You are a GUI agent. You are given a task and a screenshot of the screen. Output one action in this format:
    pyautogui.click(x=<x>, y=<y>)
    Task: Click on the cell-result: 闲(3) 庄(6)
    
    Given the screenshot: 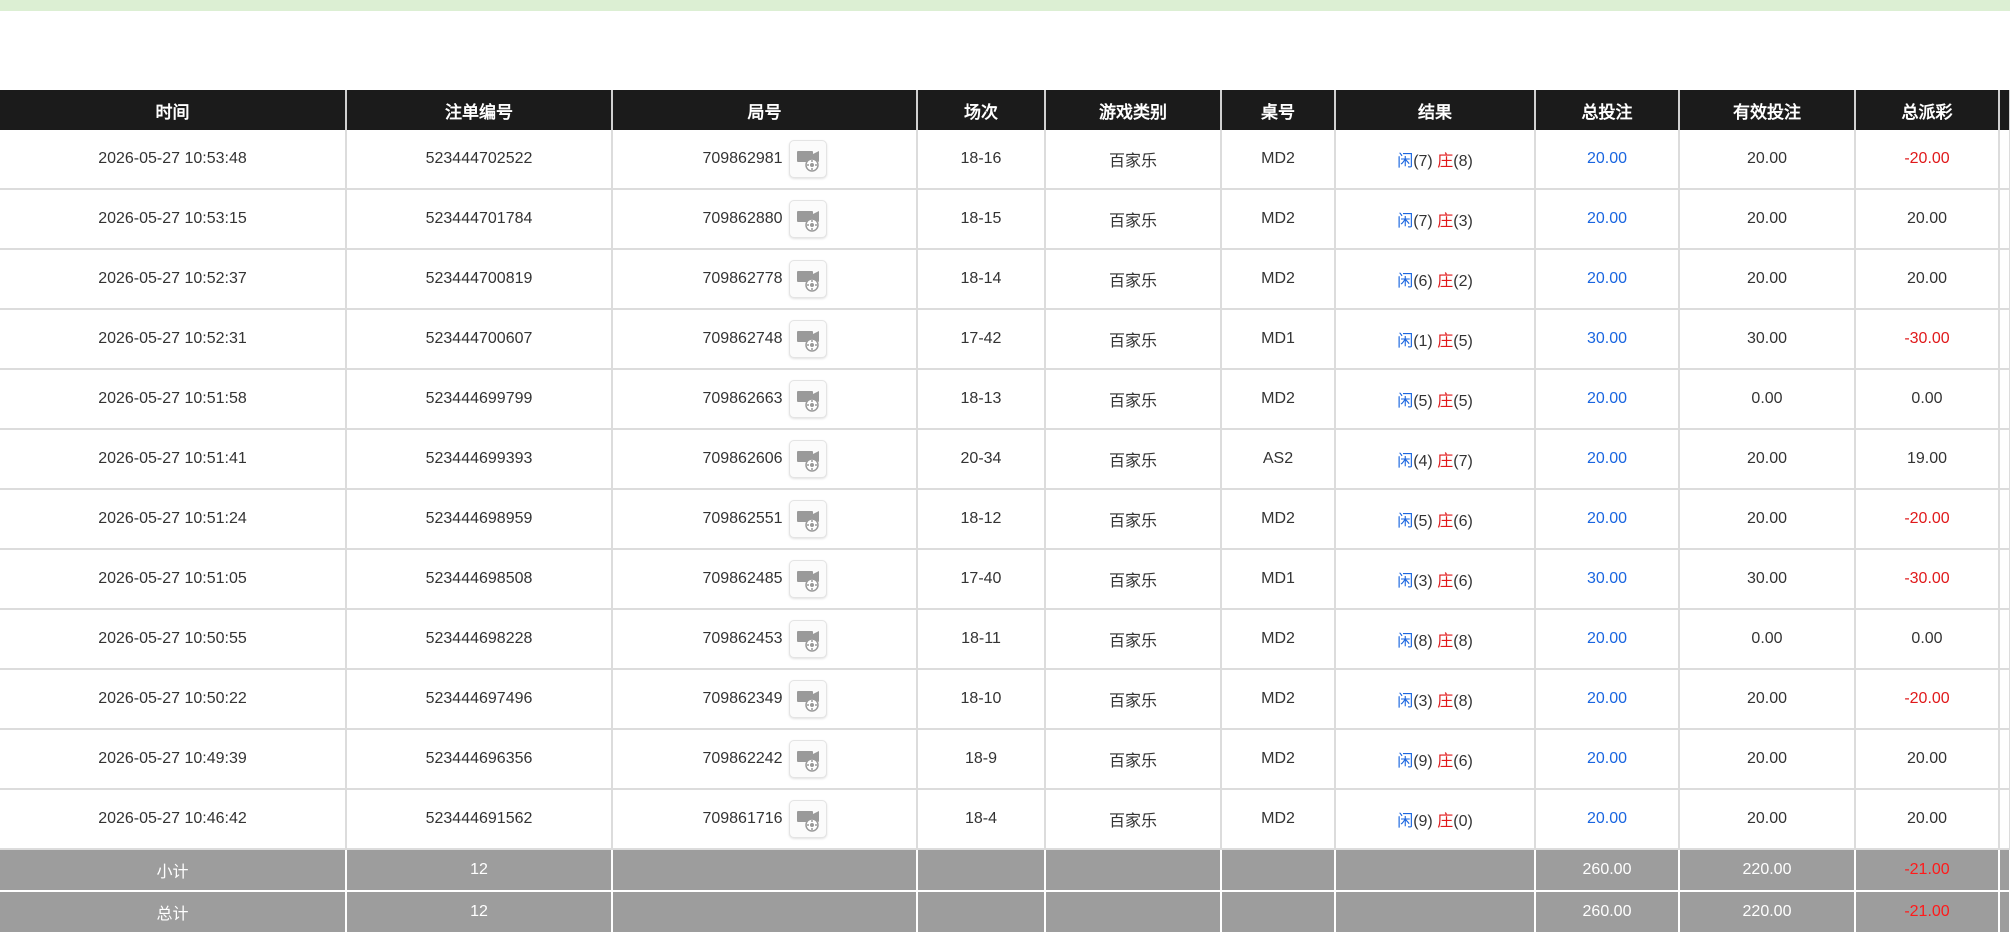 What is the action you would take?
    pyautogui.click(x=1435, y=579)
    